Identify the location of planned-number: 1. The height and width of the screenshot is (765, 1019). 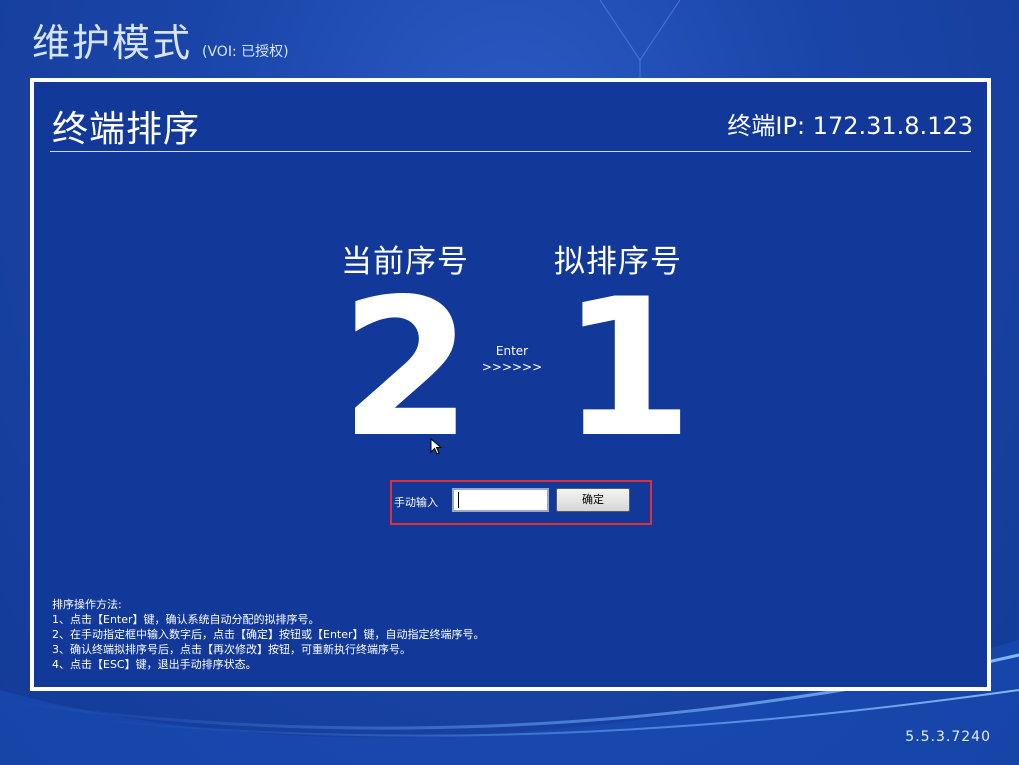
(627, 368).